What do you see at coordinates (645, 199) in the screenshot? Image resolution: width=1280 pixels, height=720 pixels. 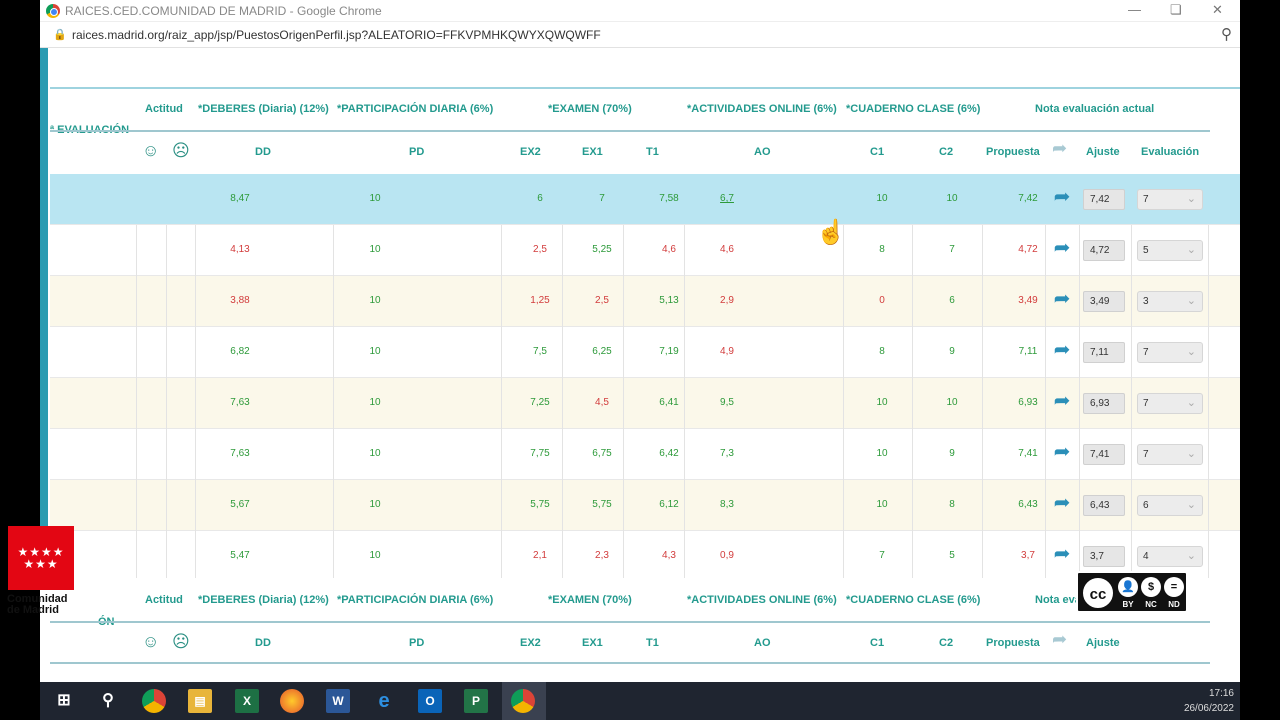 I see `table-row: 8,47 10 6 7 7,58 6,7 10 10 7,42 ➦ 7,42 7 ⌄` at bounding box center [645, 199].